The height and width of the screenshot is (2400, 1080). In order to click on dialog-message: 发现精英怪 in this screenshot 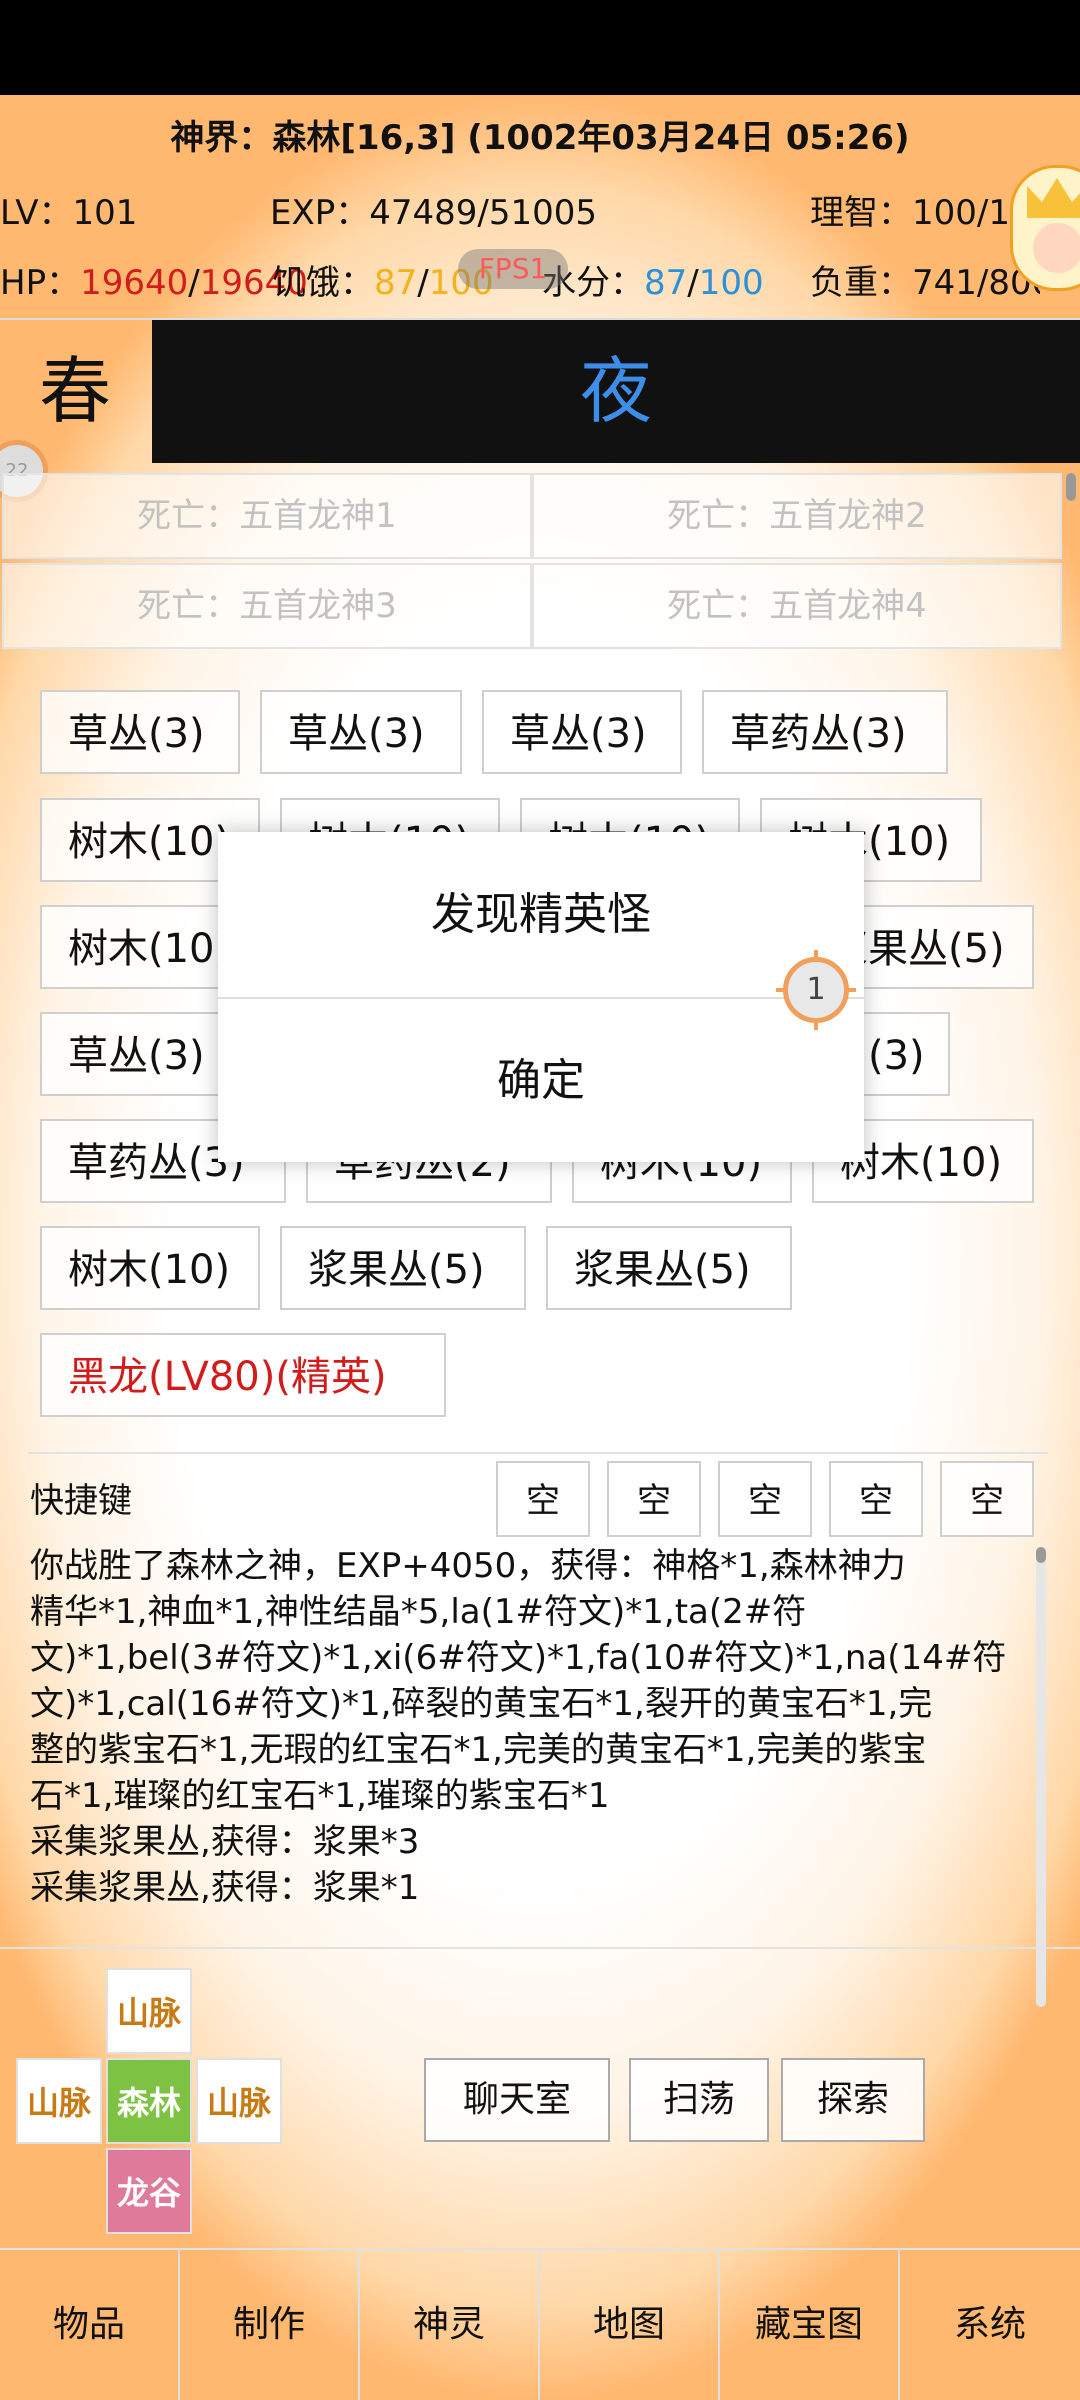, I will do `click(541, 914)`.